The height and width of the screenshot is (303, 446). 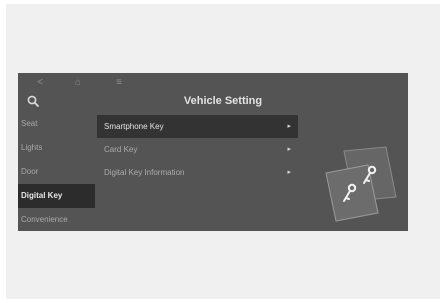 I want to click on menu-item-card-key: Card Key ▸, so click(x=197, y=149).